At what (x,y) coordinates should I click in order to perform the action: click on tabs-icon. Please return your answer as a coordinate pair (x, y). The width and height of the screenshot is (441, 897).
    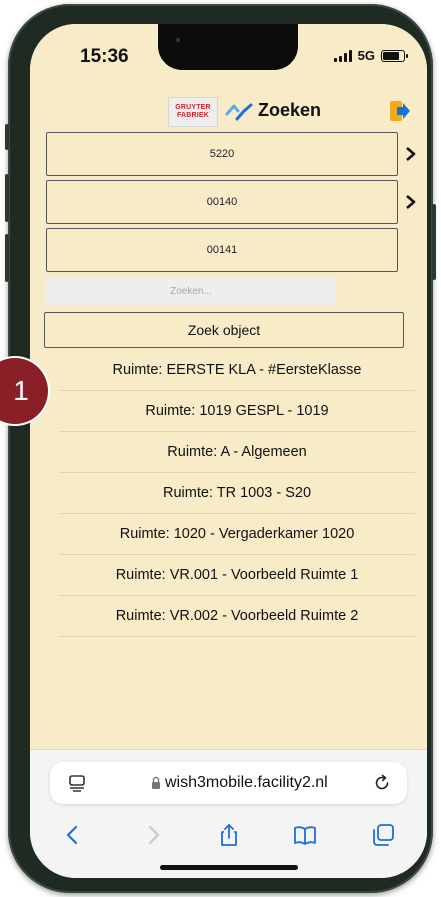
    Looking at the image, I should click on (383, 835).